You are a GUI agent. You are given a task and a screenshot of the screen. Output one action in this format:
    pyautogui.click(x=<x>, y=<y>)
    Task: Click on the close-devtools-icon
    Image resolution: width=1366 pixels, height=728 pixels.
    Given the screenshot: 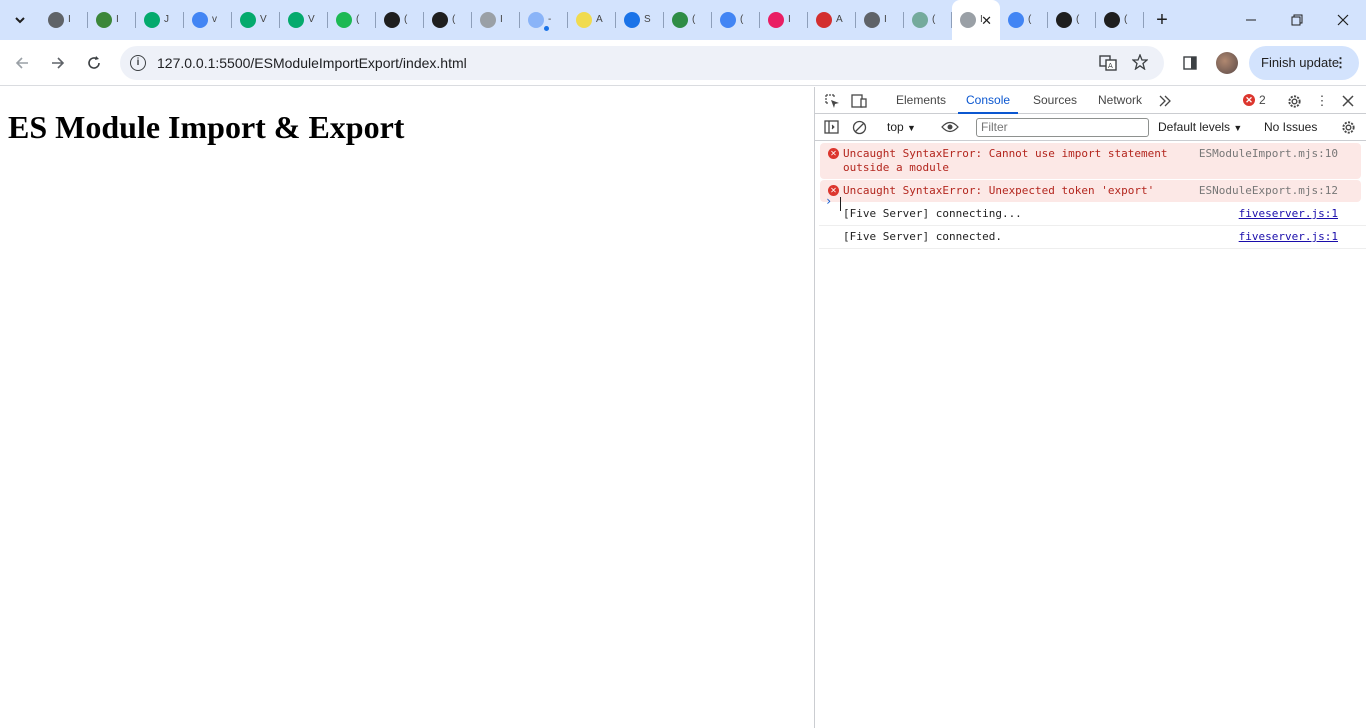 What is the action you would take?
    pyautogui.click(x=1348, y=101)
    